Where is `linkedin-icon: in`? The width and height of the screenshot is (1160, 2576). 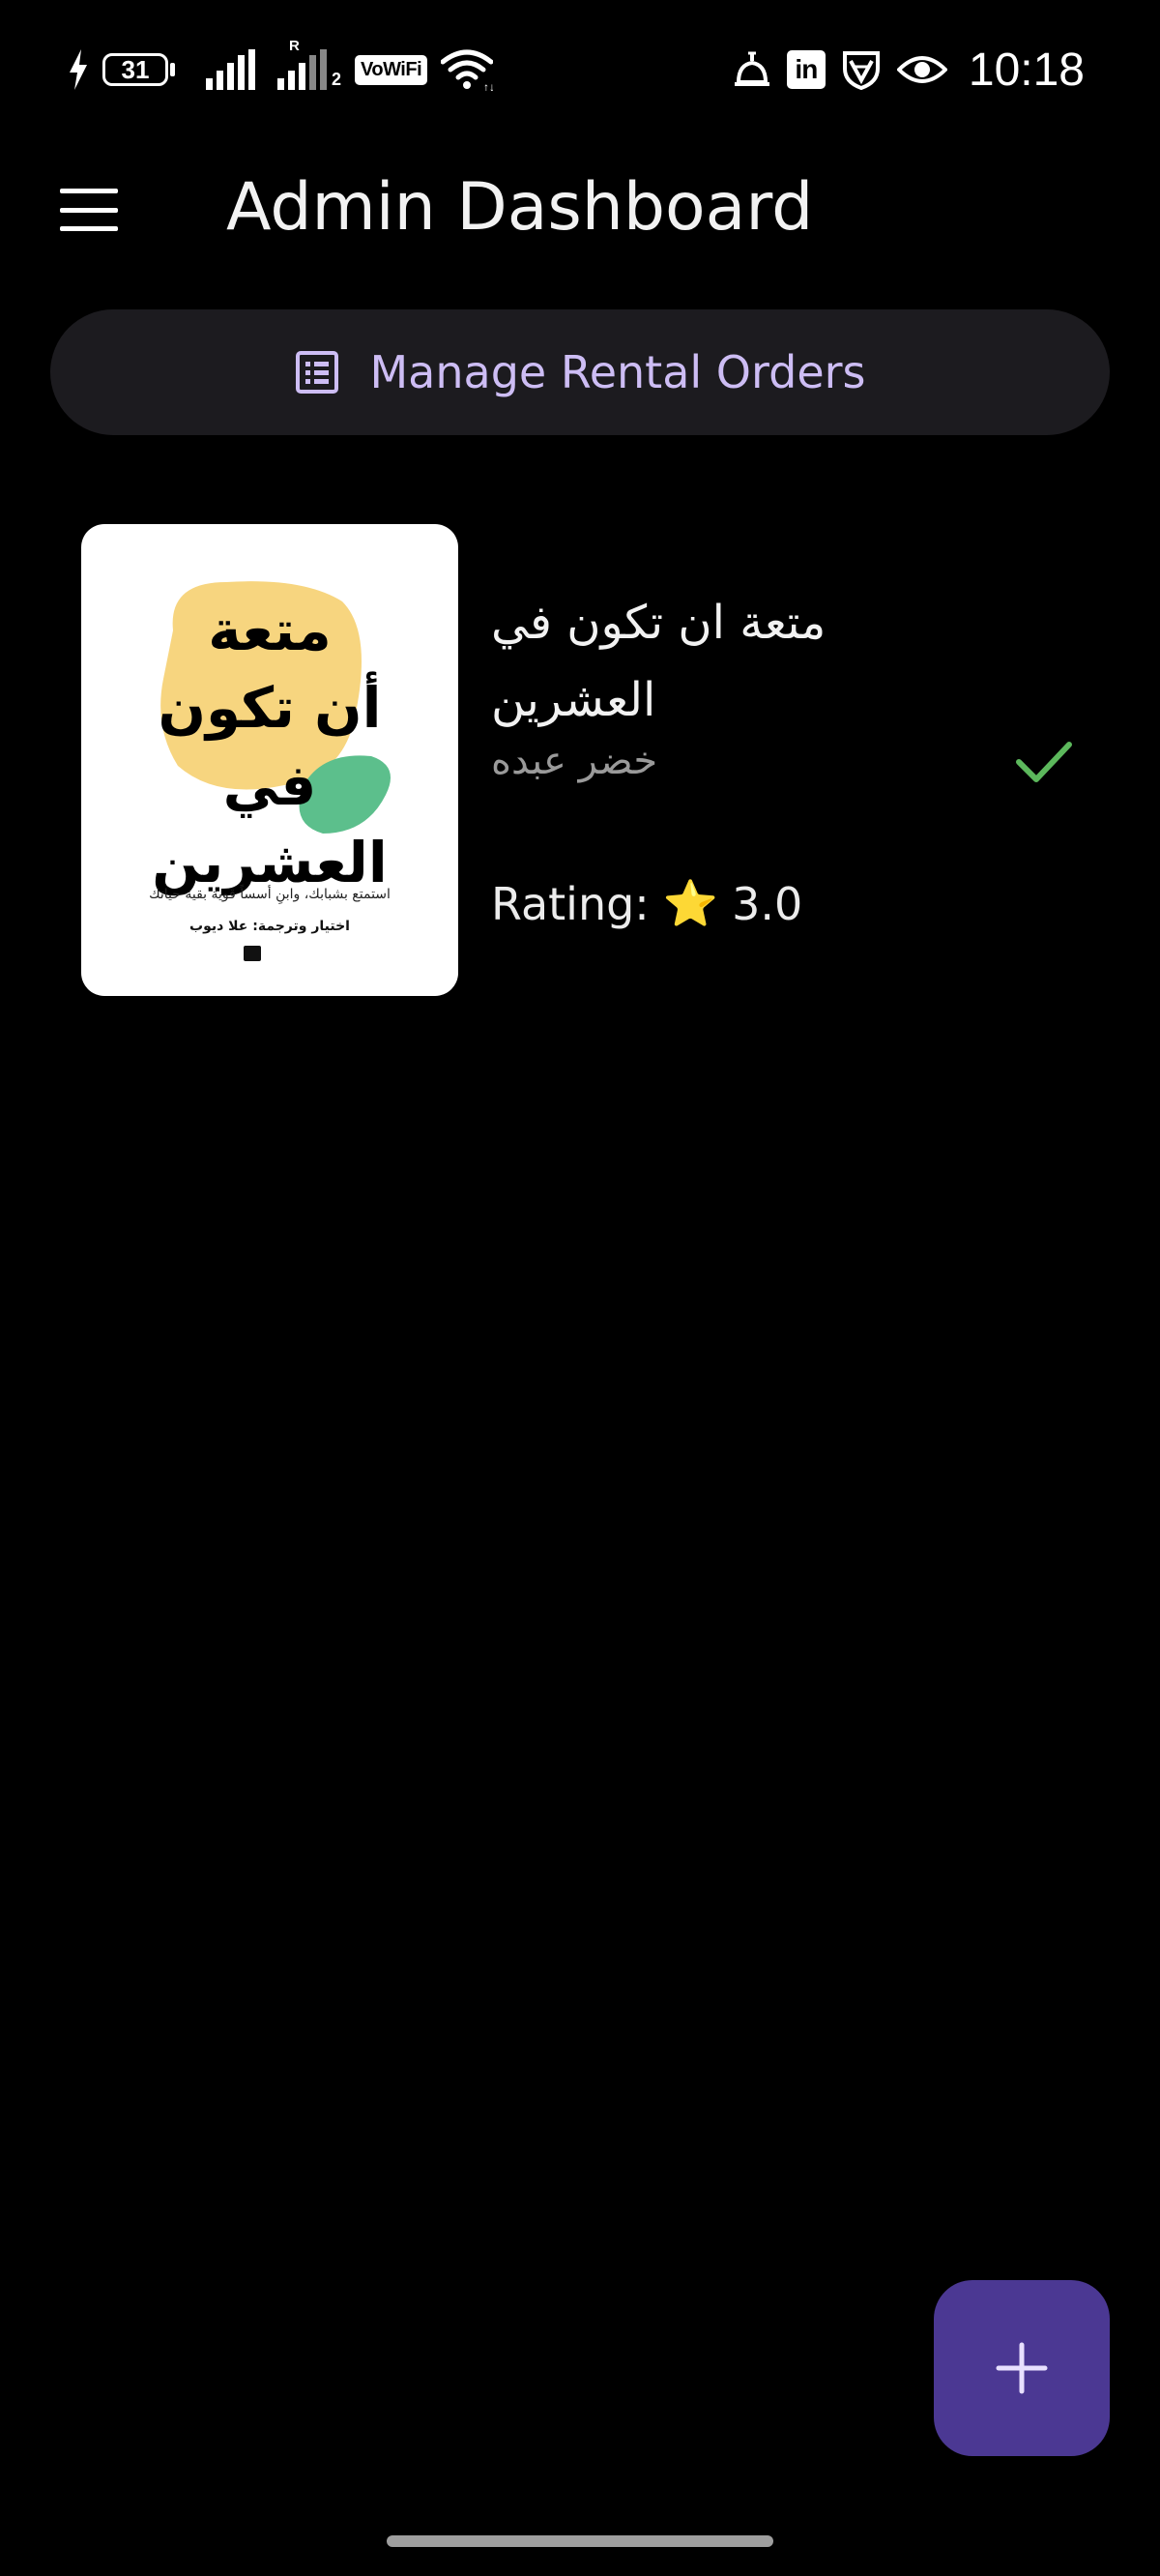
linkedin-icon: in is located at coordinates (806, 69).